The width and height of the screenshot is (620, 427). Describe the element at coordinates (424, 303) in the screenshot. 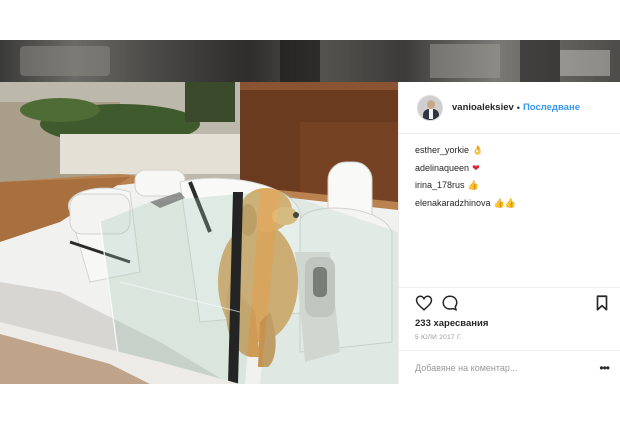

I see `heart-icon` at that location.